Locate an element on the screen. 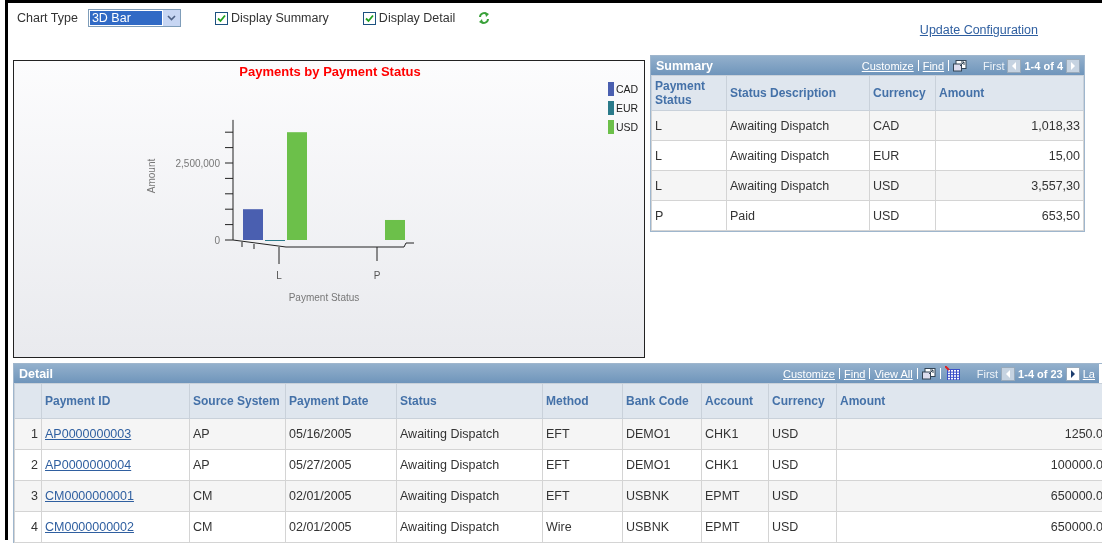 The width and height of the screenshot is (1102, 543). column-header: Bank Code is located at coordinates (662, 401).